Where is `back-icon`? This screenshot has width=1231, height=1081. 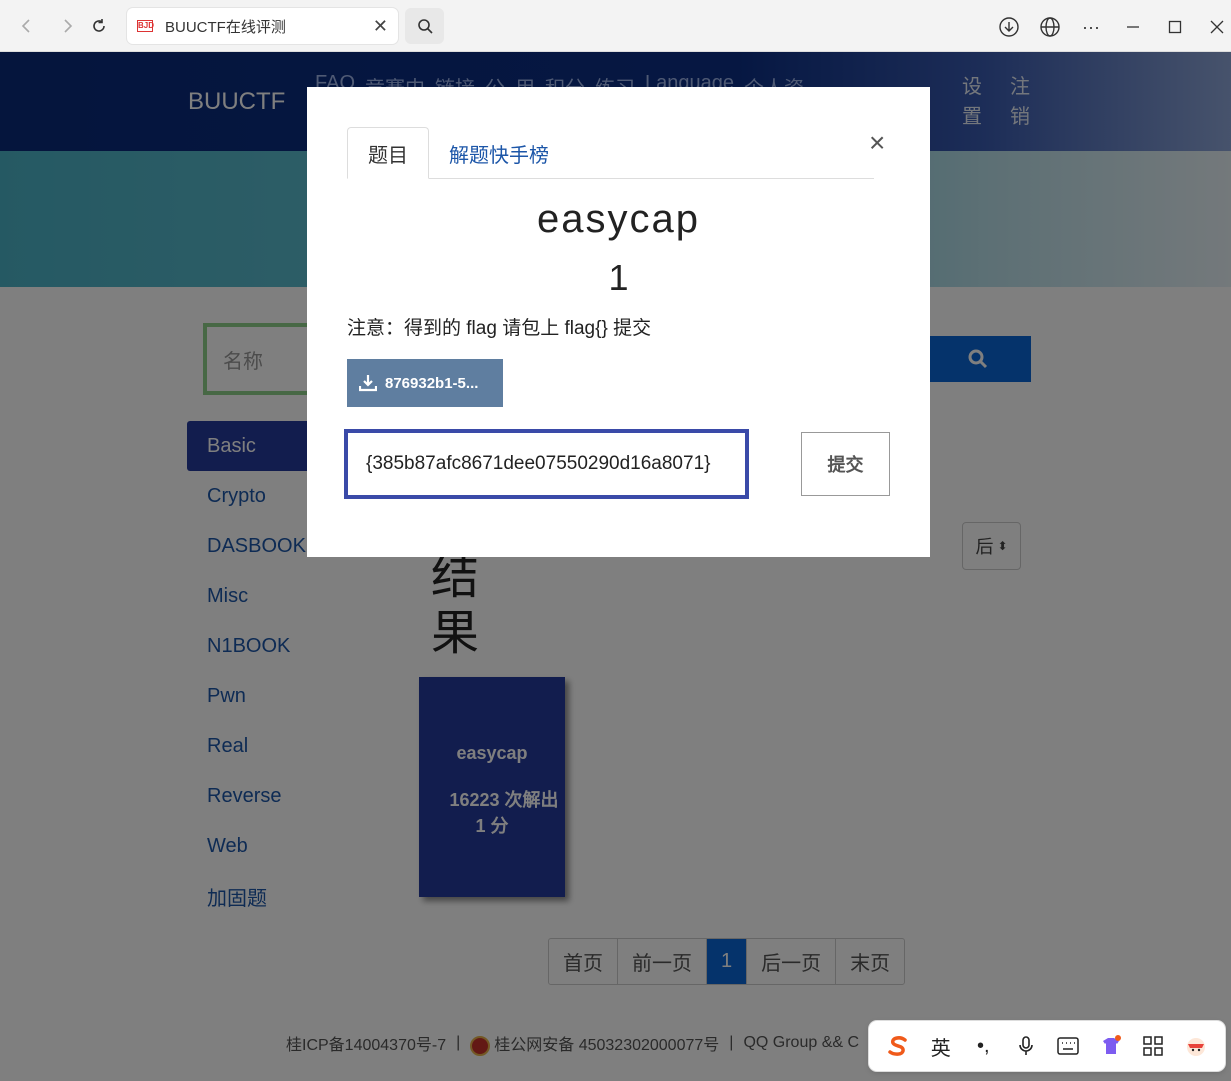
back-icon is located at coordinates (27, 26).